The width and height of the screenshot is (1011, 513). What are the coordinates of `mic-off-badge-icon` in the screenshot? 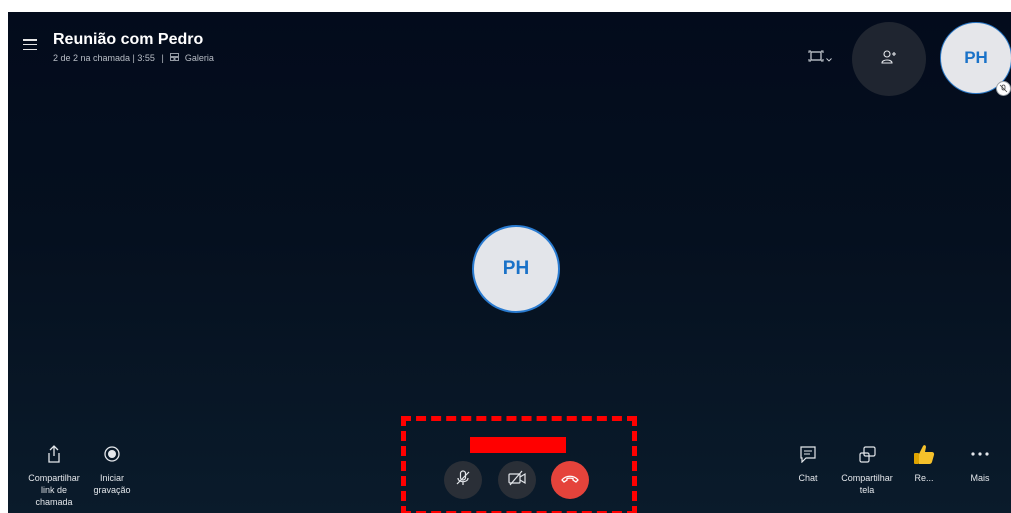 It's located at (1003, 88).